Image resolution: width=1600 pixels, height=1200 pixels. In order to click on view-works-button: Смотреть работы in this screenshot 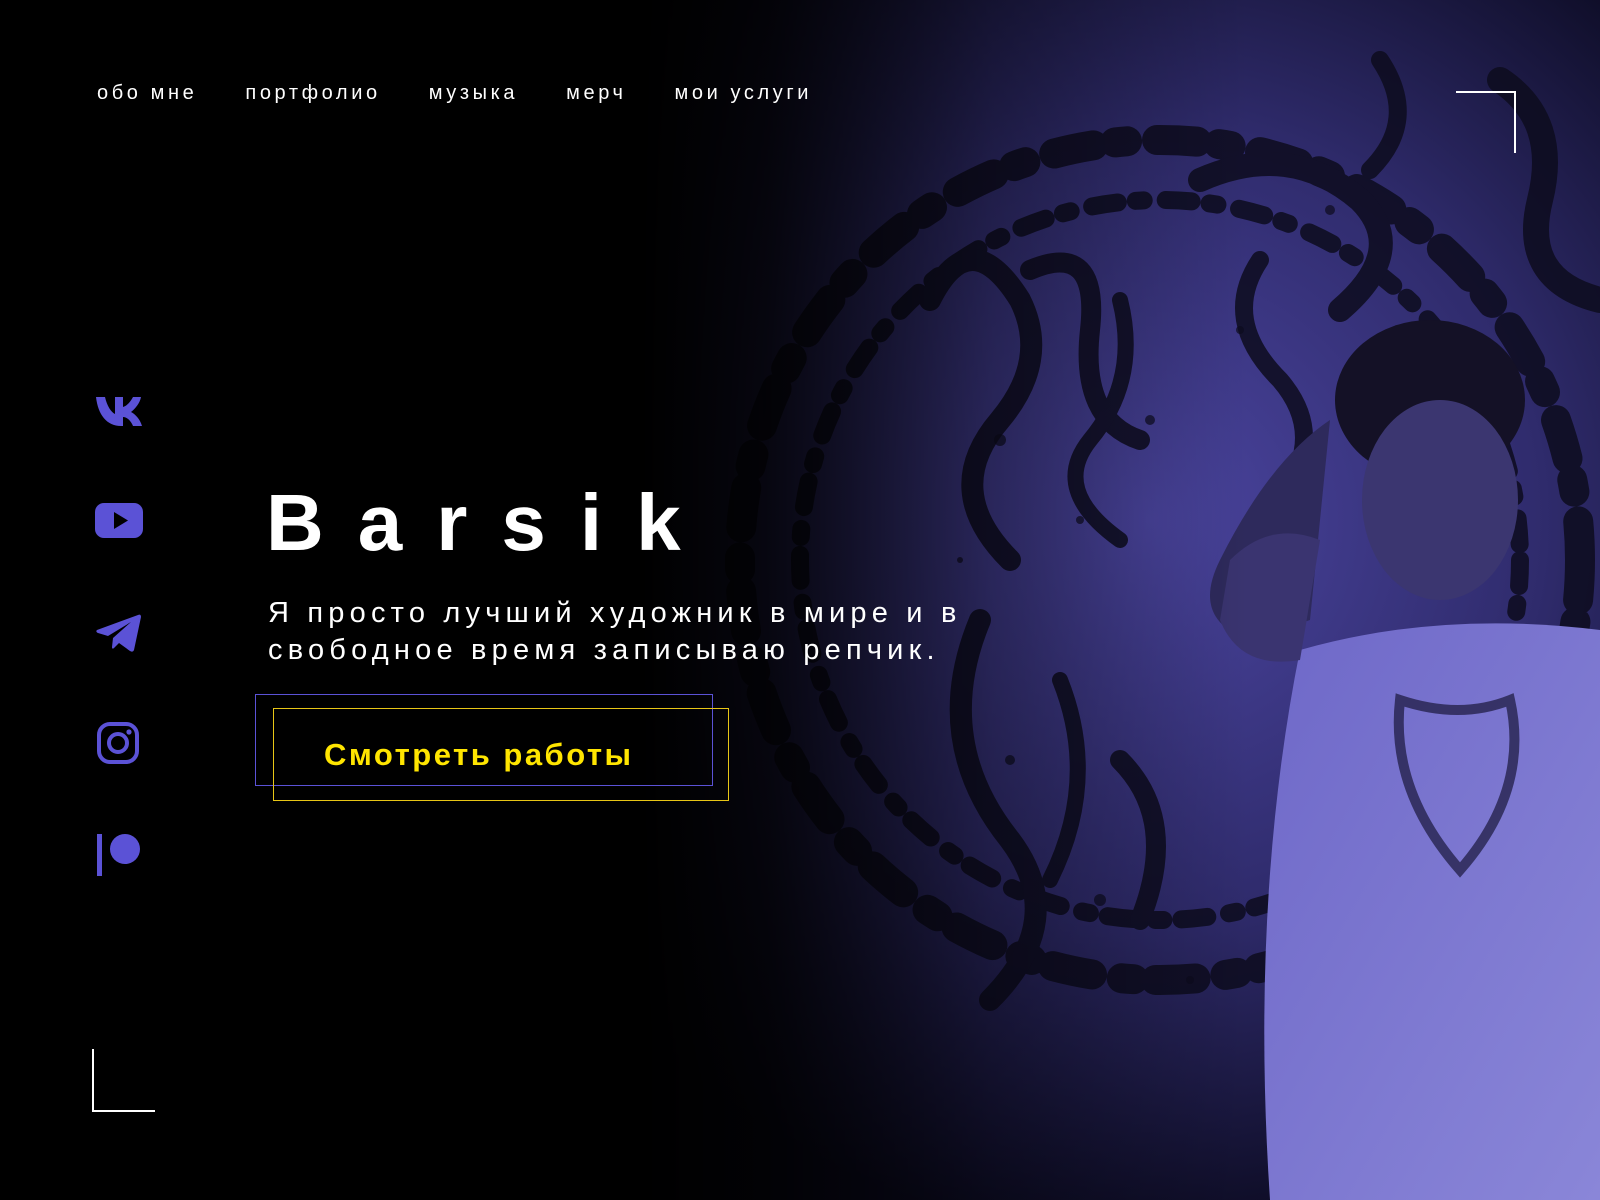, I will do `click(501, 754)`.